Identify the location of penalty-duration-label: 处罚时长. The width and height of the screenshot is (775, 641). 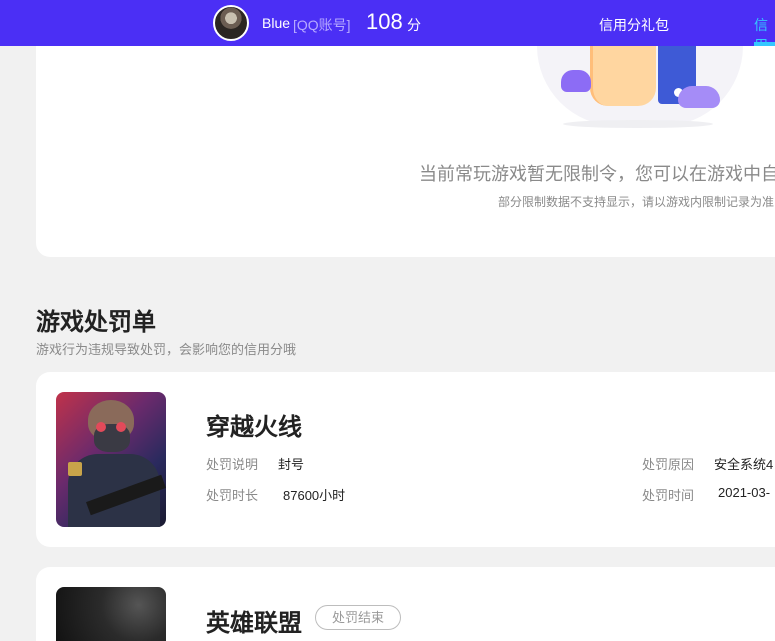
(232, 495).